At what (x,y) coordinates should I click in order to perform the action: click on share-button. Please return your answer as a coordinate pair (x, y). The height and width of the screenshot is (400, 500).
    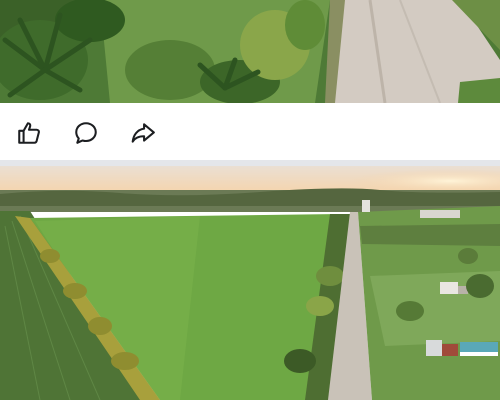
    Looking at the image, I should click on (143, 133).